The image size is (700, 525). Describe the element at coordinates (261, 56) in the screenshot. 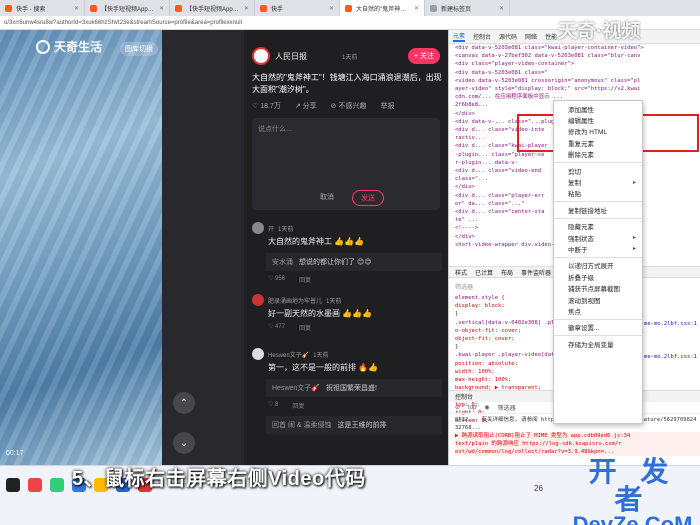

I see `author-avatar` at that location.